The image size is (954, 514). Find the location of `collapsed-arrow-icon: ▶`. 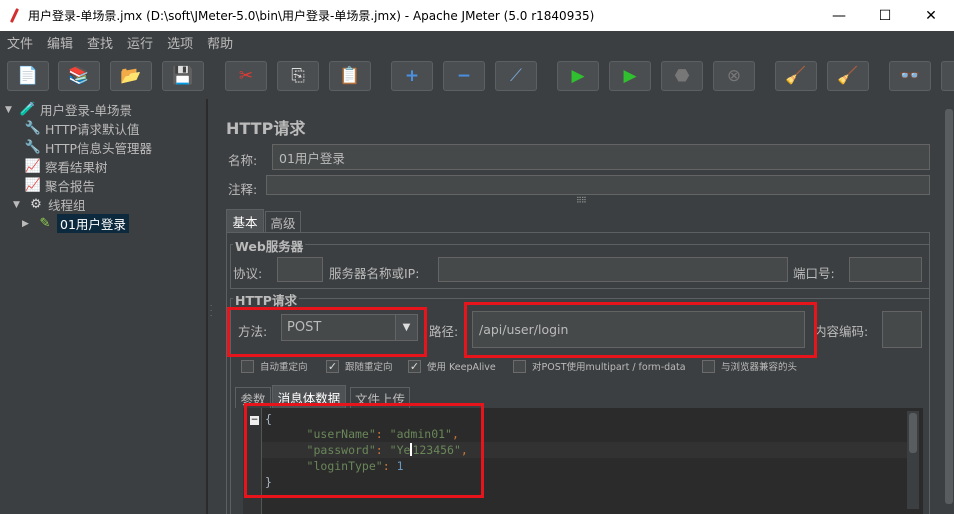

collapsed-arrow-icon: ▶ is located at coordinates (27, 224).